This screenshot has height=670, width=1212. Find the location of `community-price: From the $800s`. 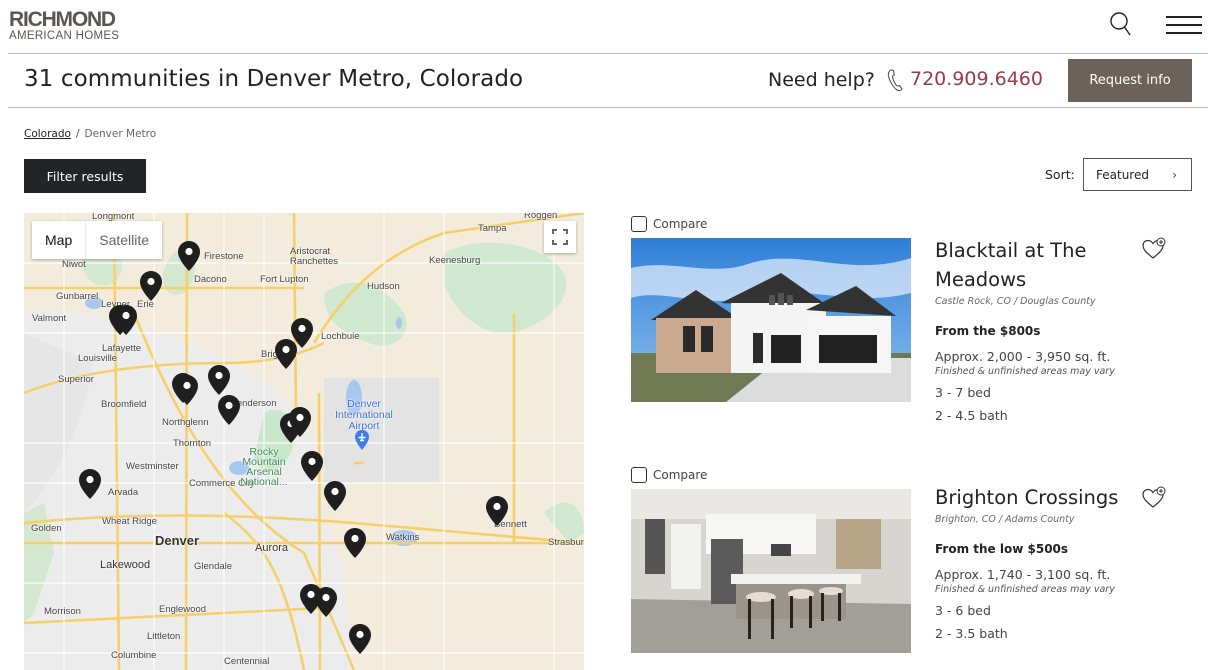

community-price: From the $800s is located at coordinates (988, 331).